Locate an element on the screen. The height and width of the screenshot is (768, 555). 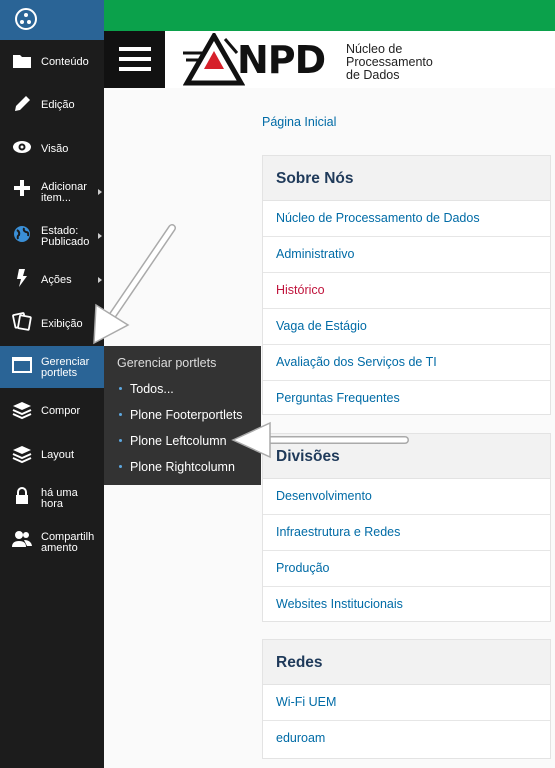
users-icon is located at coordinates (22, 539).